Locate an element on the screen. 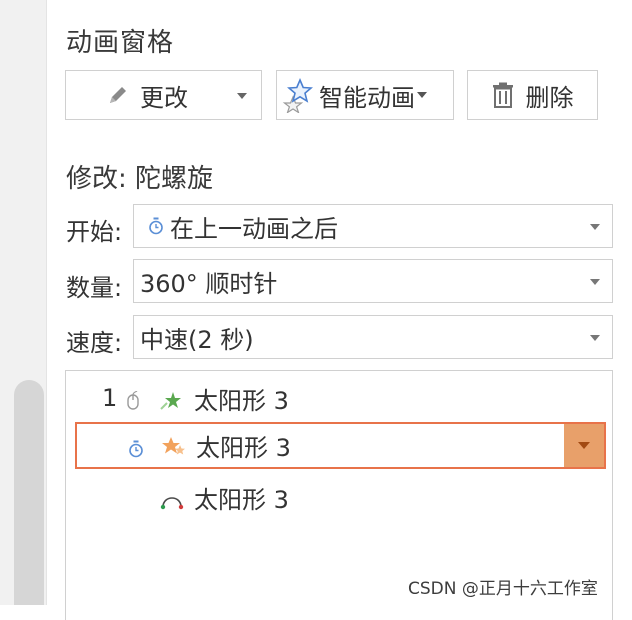 The height and width of the screenshot is (620, 632). amount-value: 360° 顺时针 is located at coordinates (209, 283).